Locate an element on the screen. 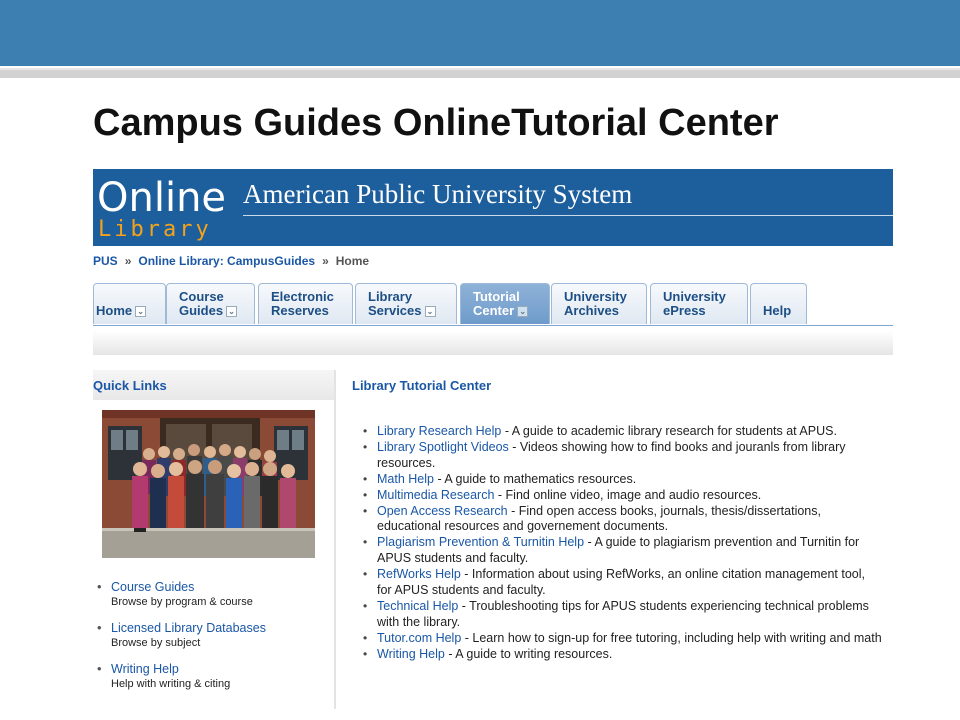 The height and width of the screenshot is (720, 960). breadcrumb-item-apus: PUS is located at coordinates (105, 261).